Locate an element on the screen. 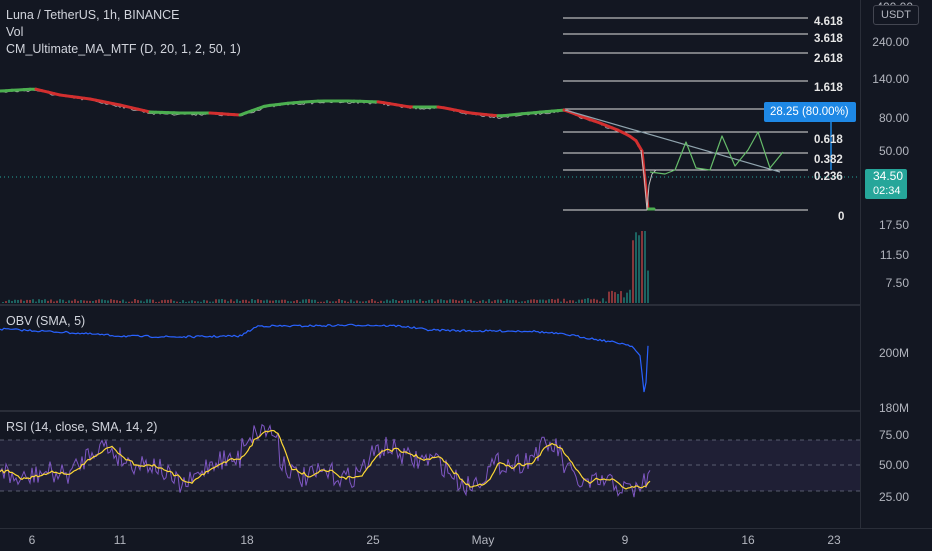 The image size is (932, 551). currency-button: USDT is located at coordinates (896, 15).